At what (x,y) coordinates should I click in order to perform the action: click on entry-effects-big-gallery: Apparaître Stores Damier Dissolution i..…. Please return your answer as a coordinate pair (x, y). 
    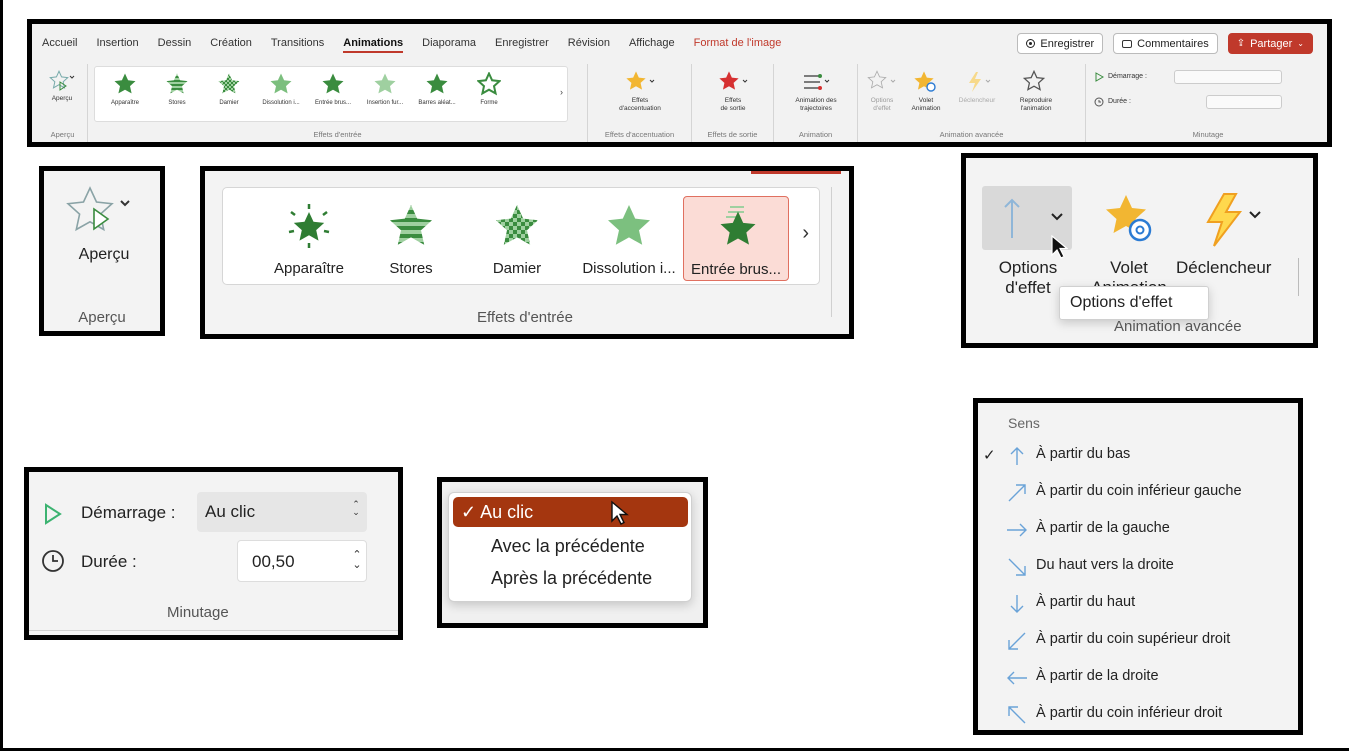
    Looking at the image, I should click on (521, 236).